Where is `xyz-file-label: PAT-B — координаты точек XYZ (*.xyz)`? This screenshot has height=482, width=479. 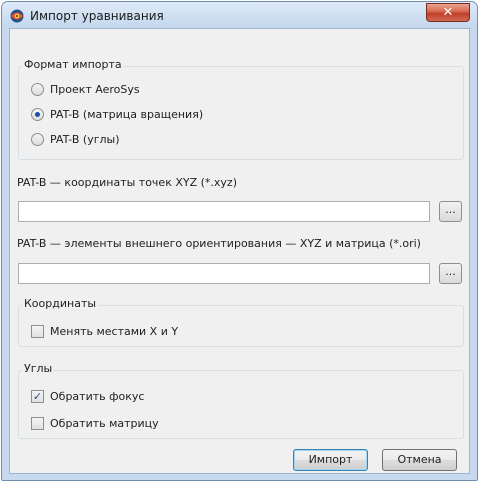 xyz-file-label: PAT-B — координаты точек XYZ (*.xyz) is located at coordinates (127, 182).